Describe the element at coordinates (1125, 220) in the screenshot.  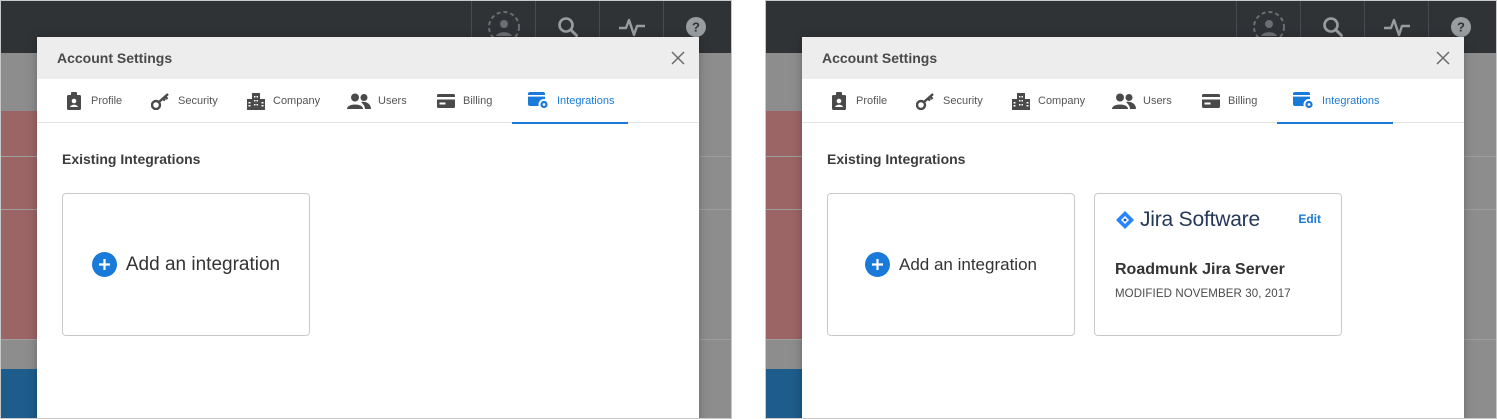
I see `jira-icon` at that location.